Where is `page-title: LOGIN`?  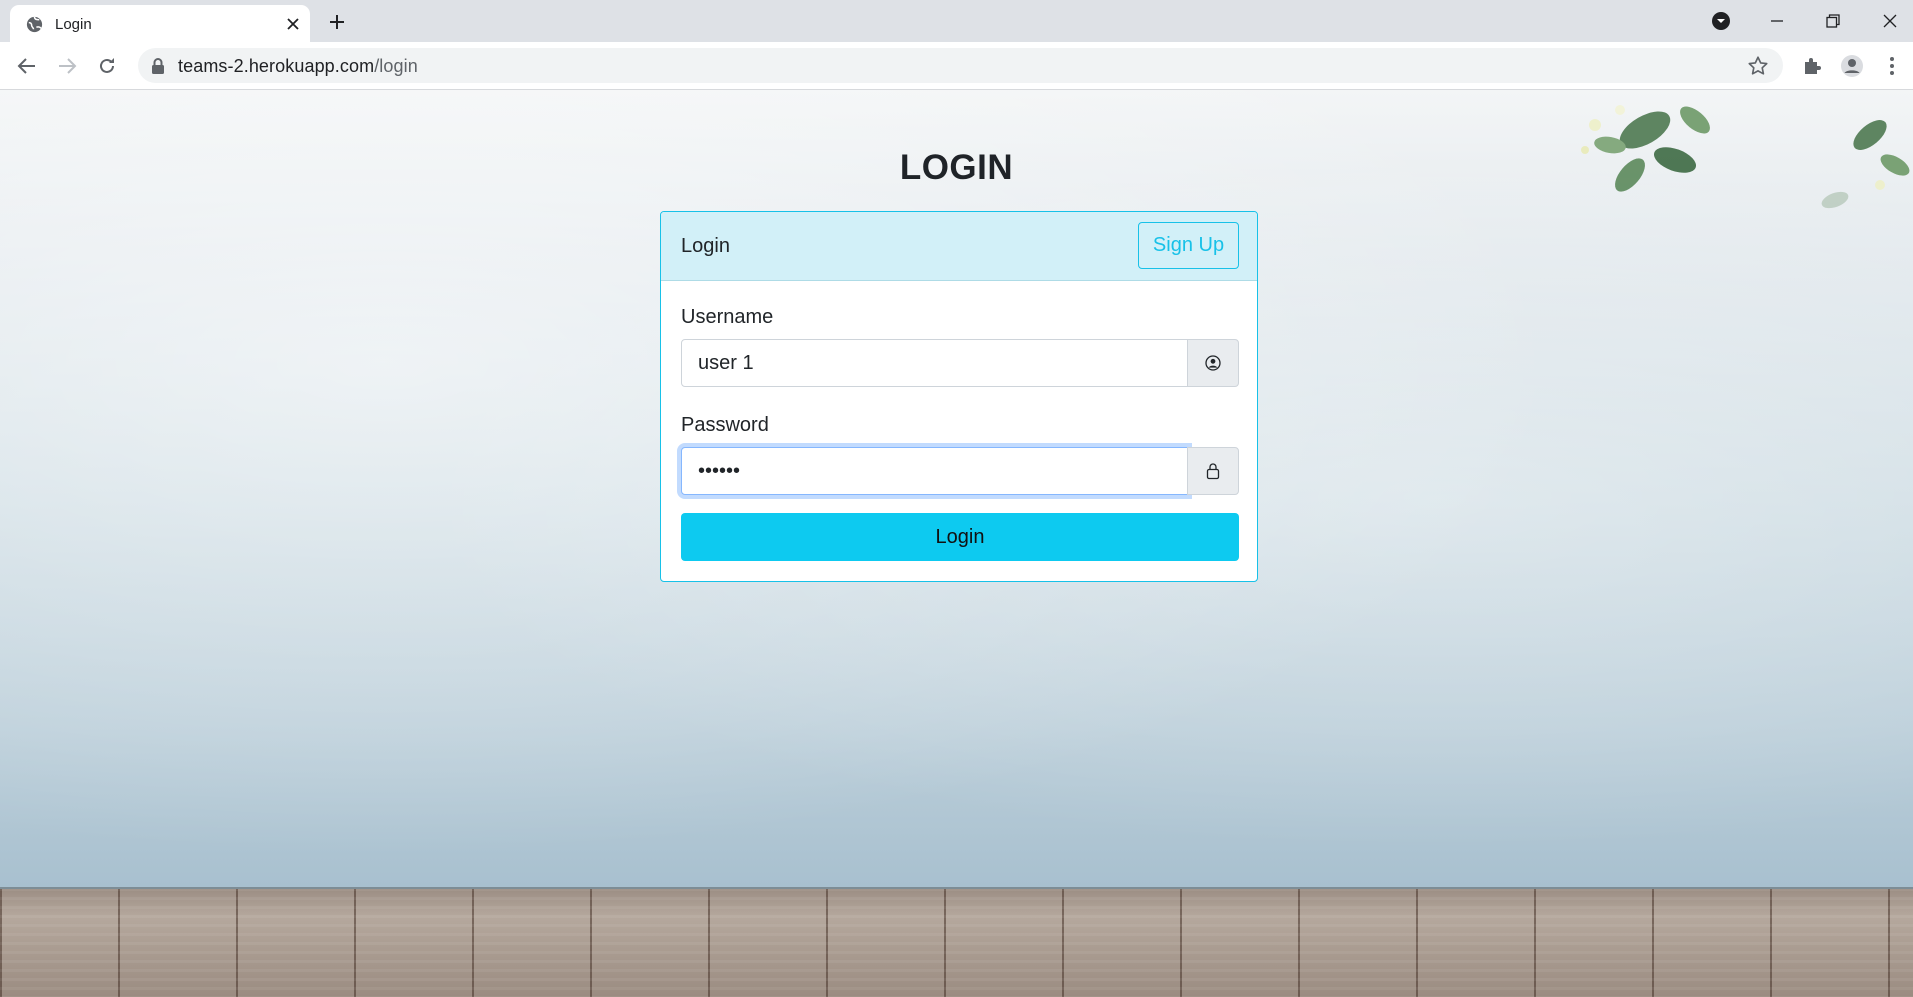 page-title: LOGIN is located at coordinates (956, 167).